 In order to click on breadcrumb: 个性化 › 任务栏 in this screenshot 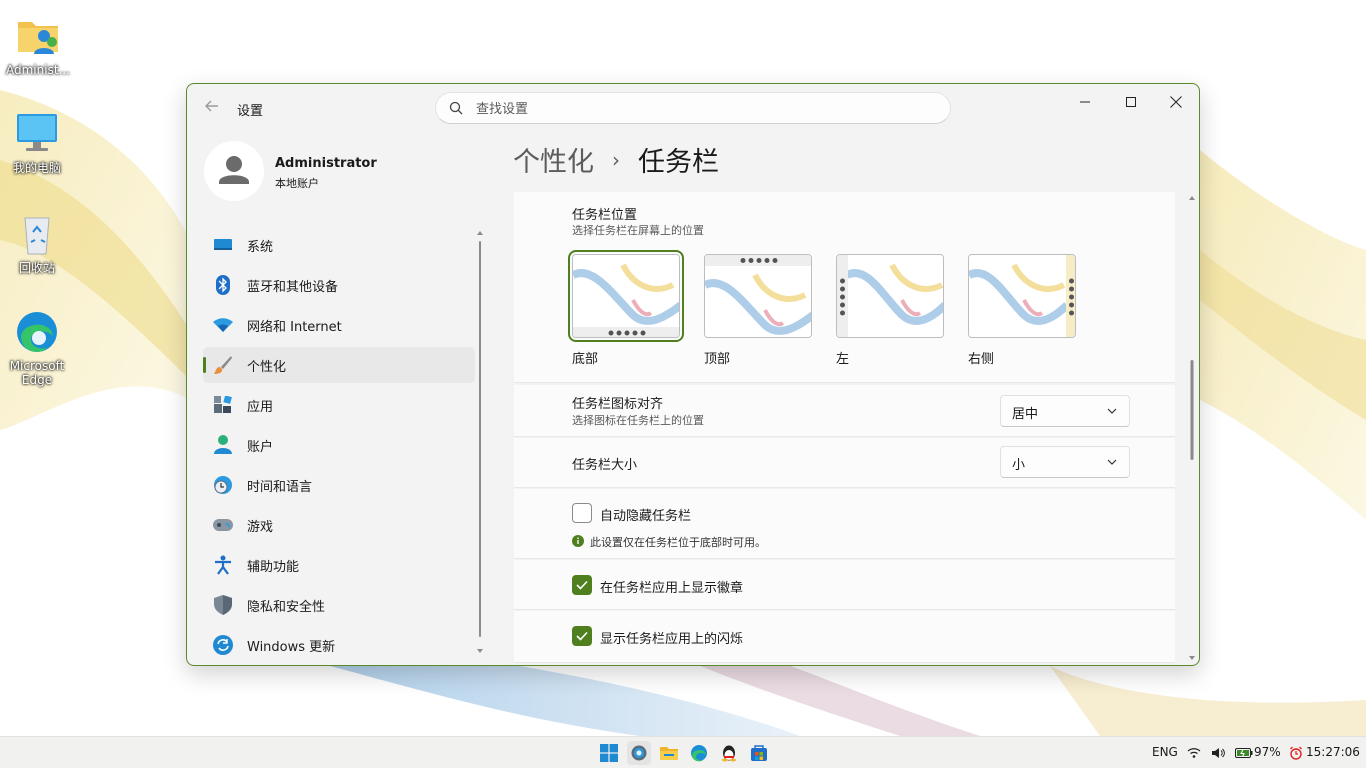, I will do `click(616, 159)`.